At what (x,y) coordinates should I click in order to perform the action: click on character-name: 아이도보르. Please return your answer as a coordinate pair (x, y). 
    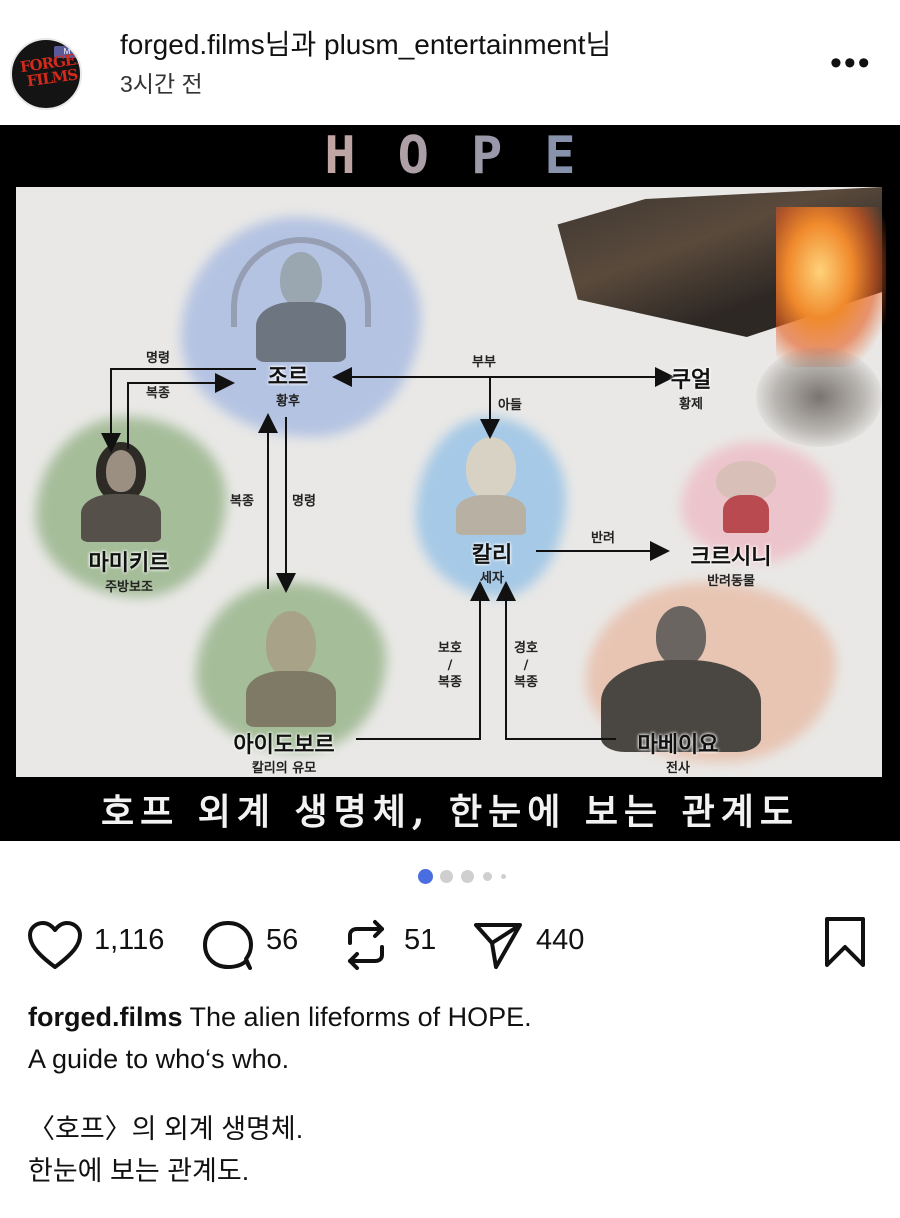
    Looking at the image, I should click on (284, 745).